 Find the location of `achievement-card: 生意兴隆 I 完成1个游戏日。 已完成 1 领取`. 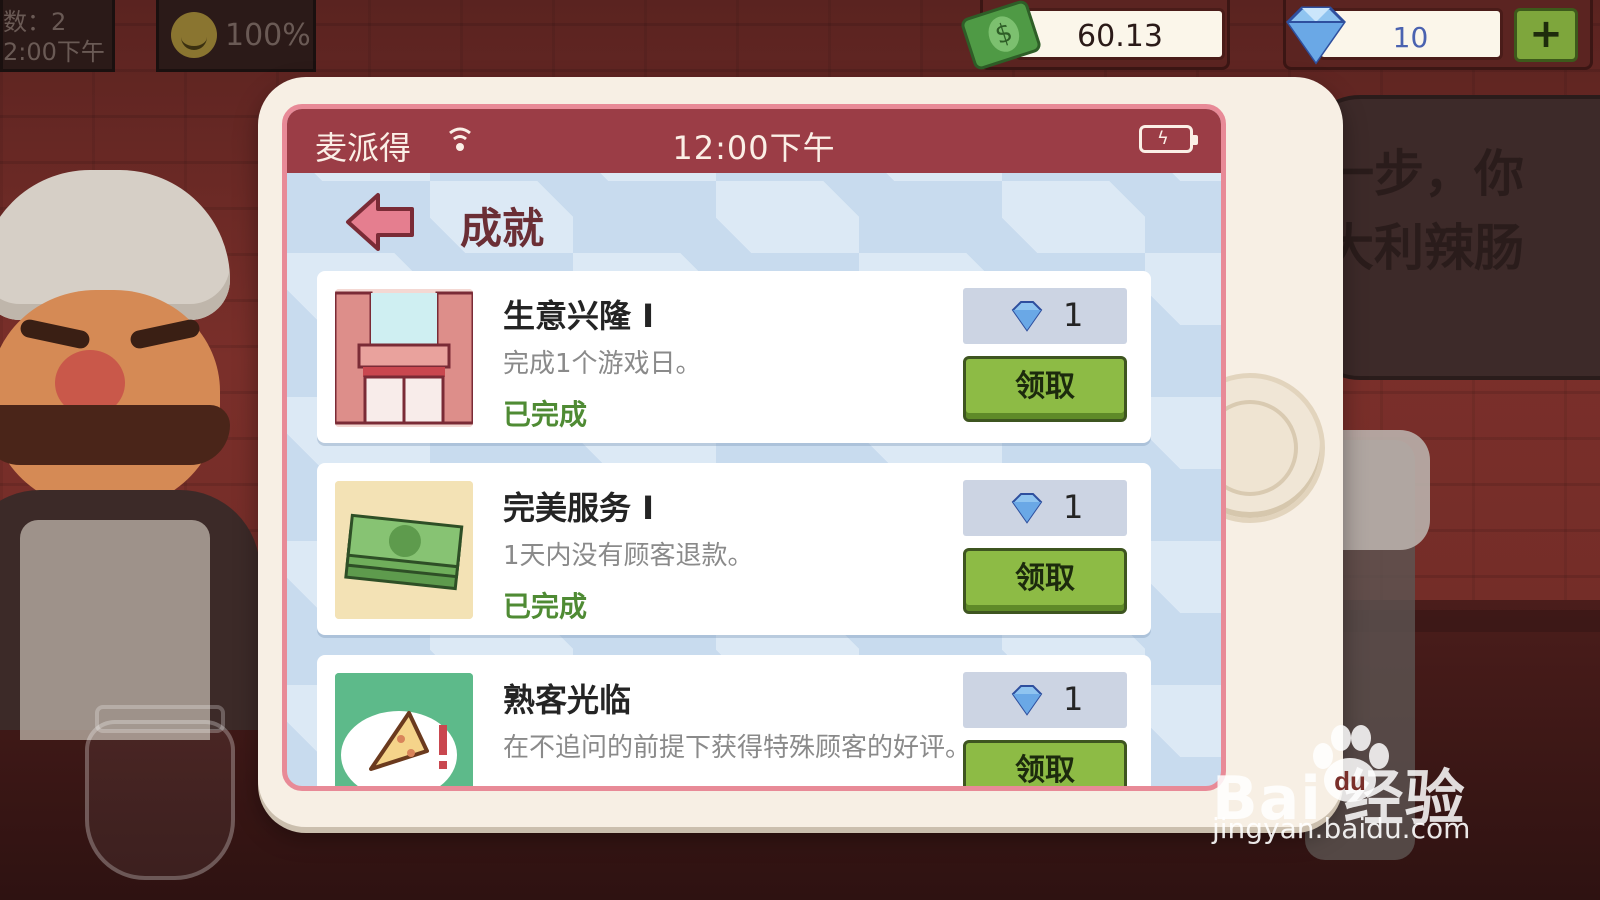

achievement-card: 生意兴隆 I 完成1个游戏日。 已完成 1 领取 is located at coordinates (734, 357).